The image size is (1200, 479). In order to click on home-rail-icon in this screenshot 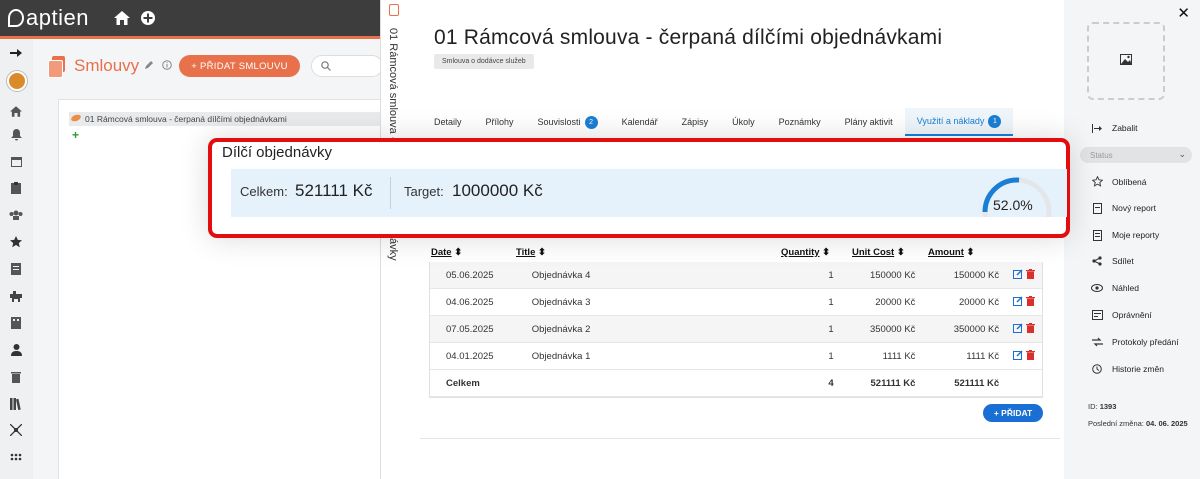, I will do `click(16, 111)`.